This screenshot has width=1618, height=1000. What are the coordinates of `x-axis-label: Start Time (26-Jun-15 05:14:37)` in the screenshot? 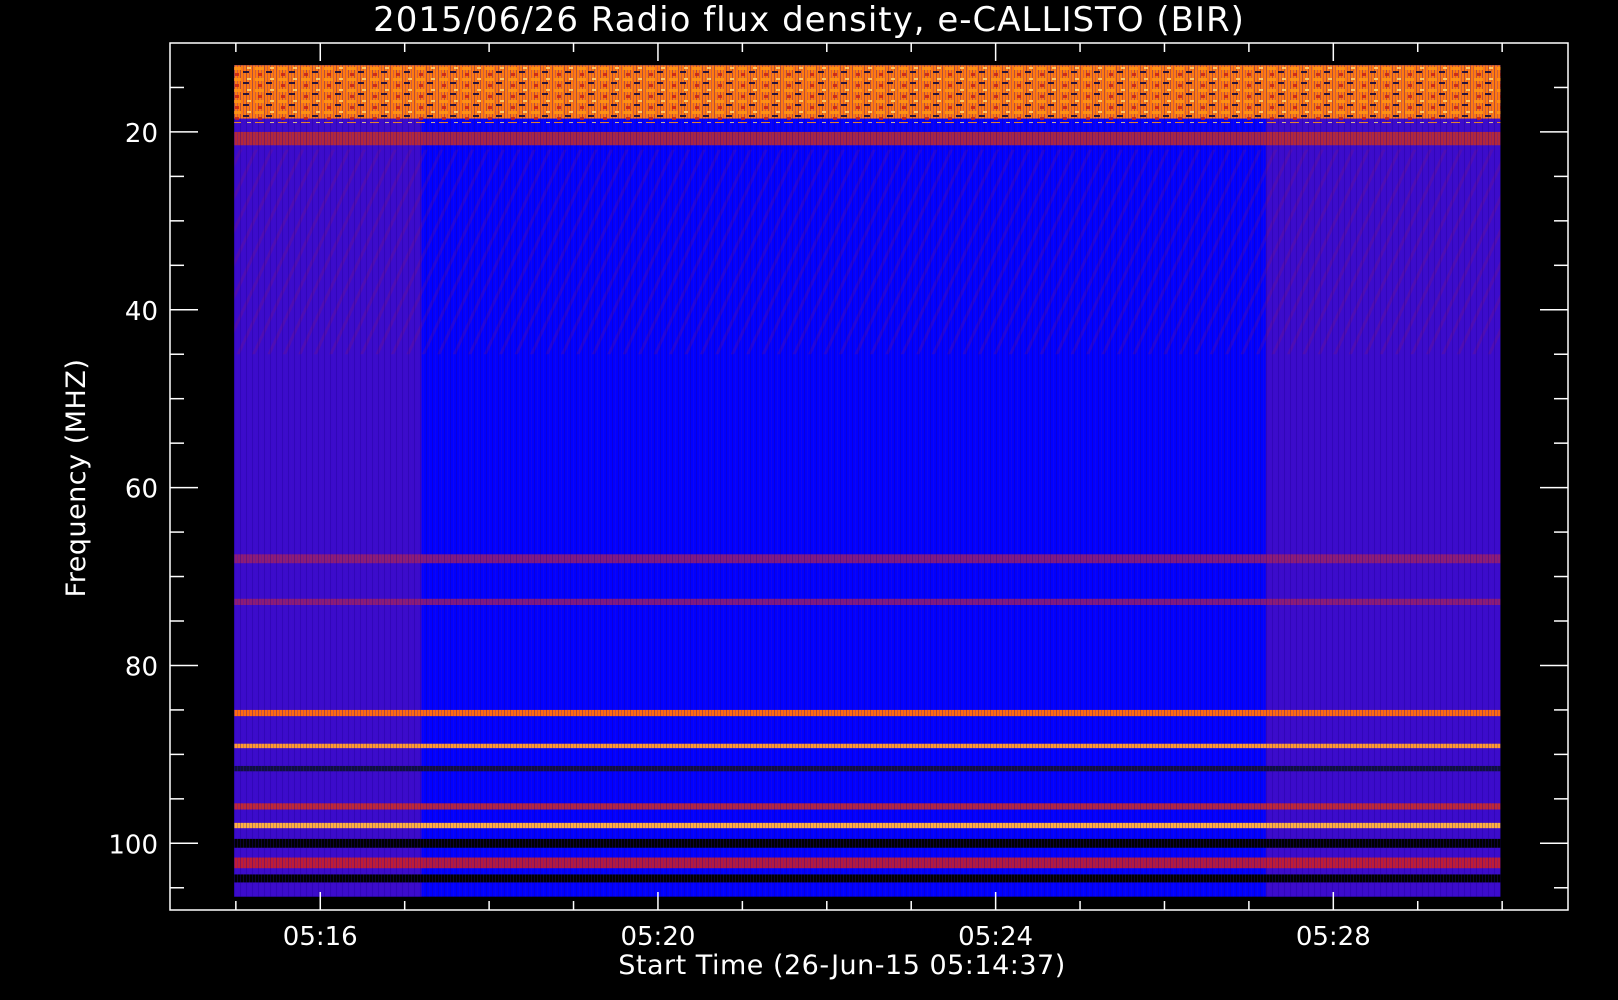 It's located at (842, 965).